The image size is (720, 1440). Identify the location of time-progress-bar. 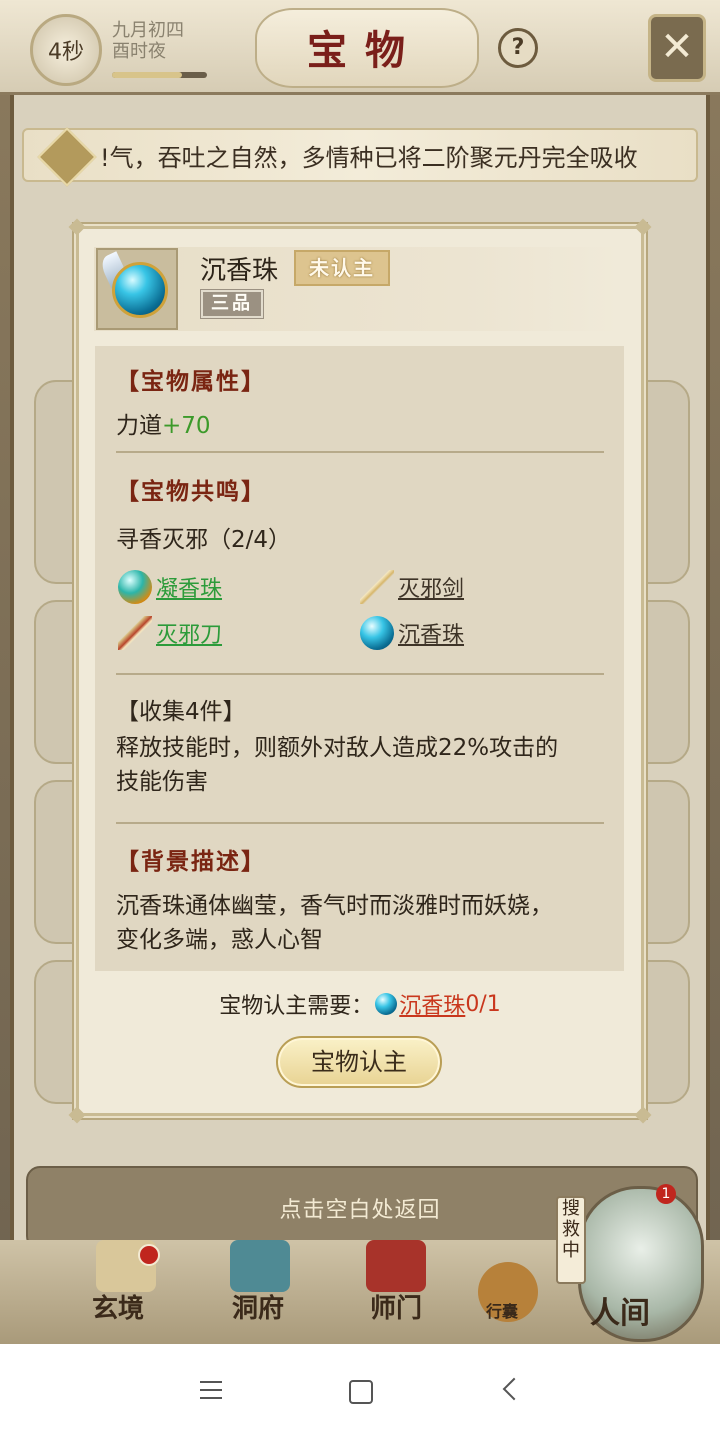
(159, 75).